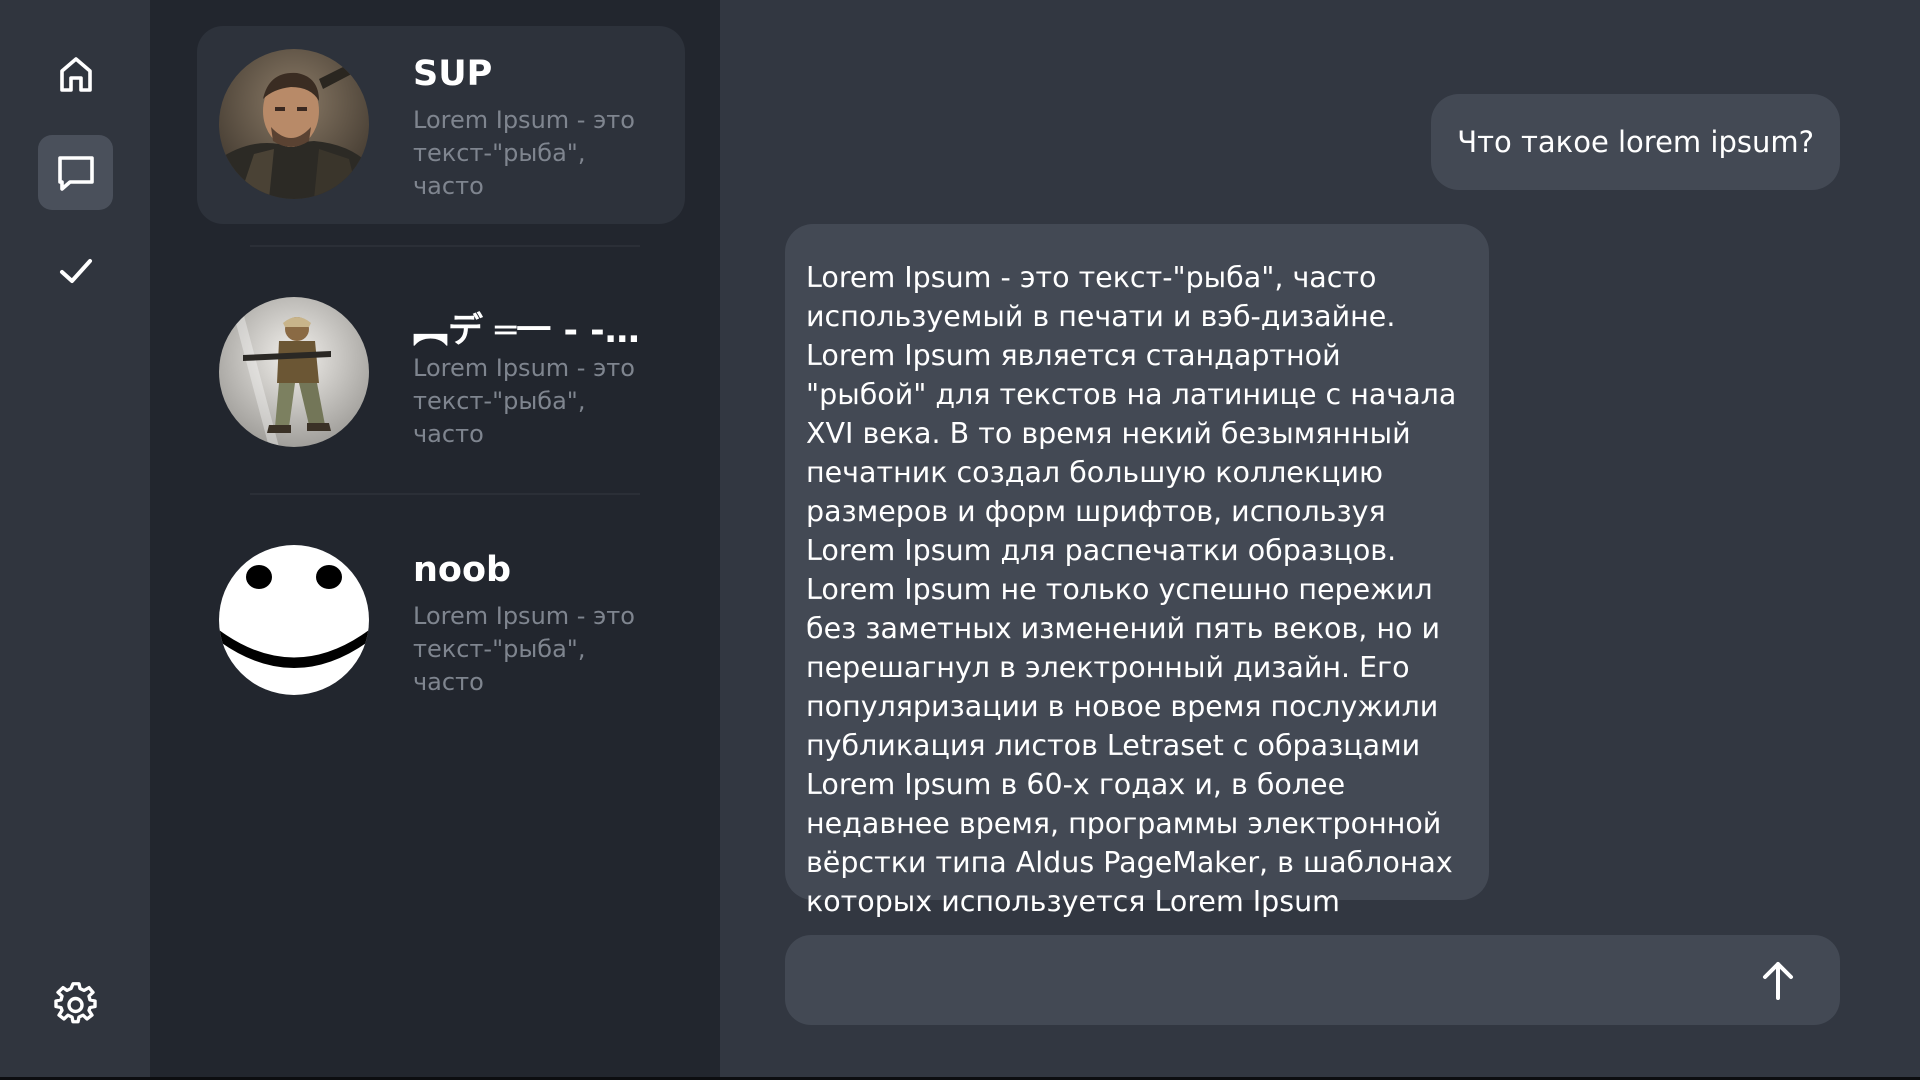  I want to click on chat-bubble-icon, so click(75, 173).